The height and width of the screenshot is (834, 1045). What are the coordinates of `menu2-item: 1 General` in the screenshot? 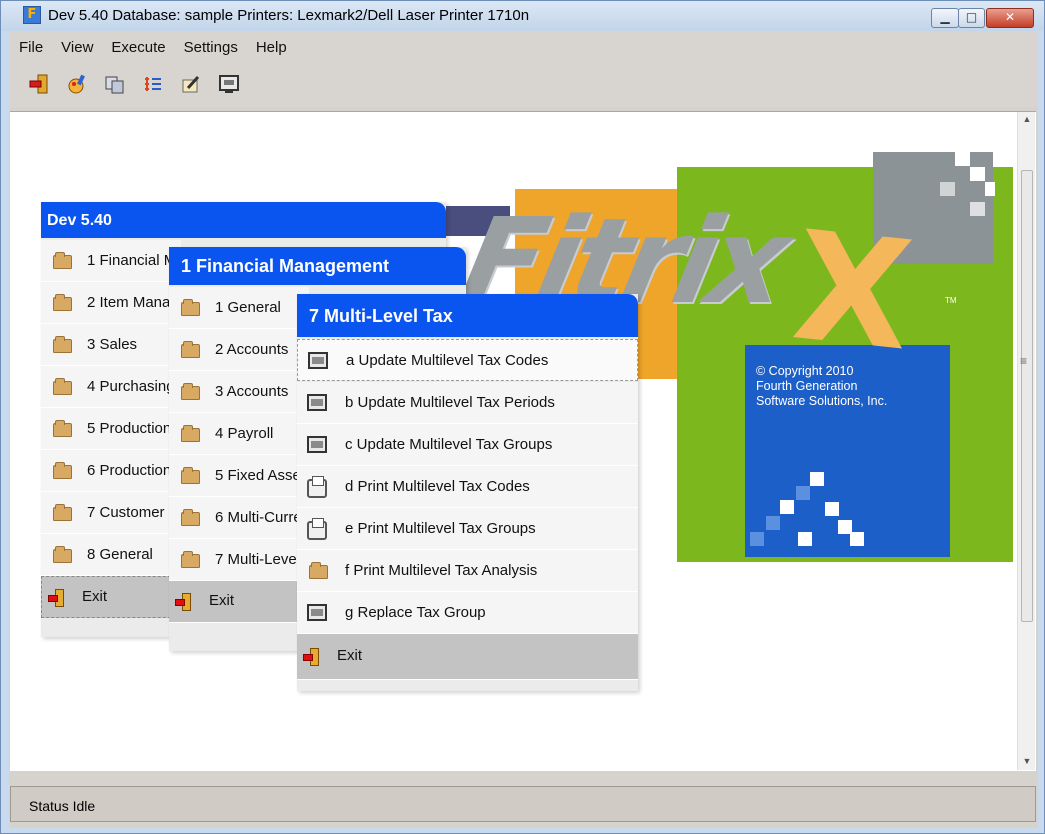 It's located at (239, 308).